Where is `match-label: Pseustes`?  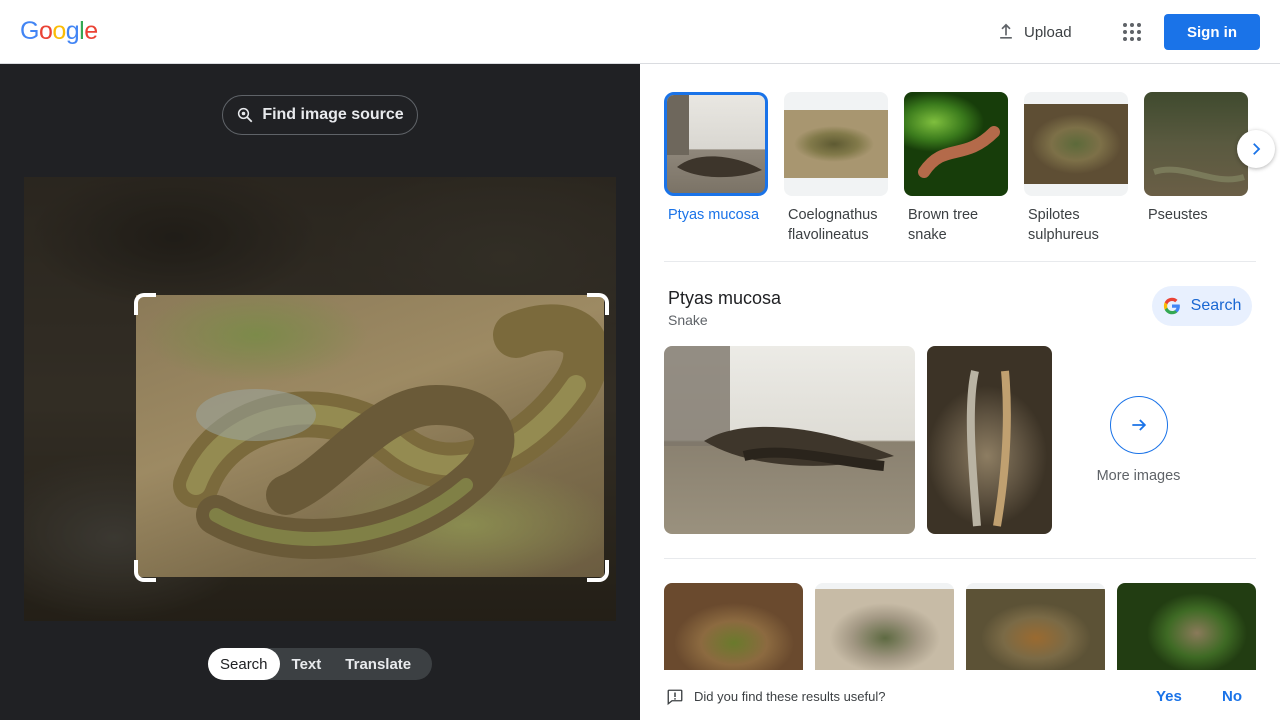 match-label: Pseustes is located at coordinates (1178, 215).